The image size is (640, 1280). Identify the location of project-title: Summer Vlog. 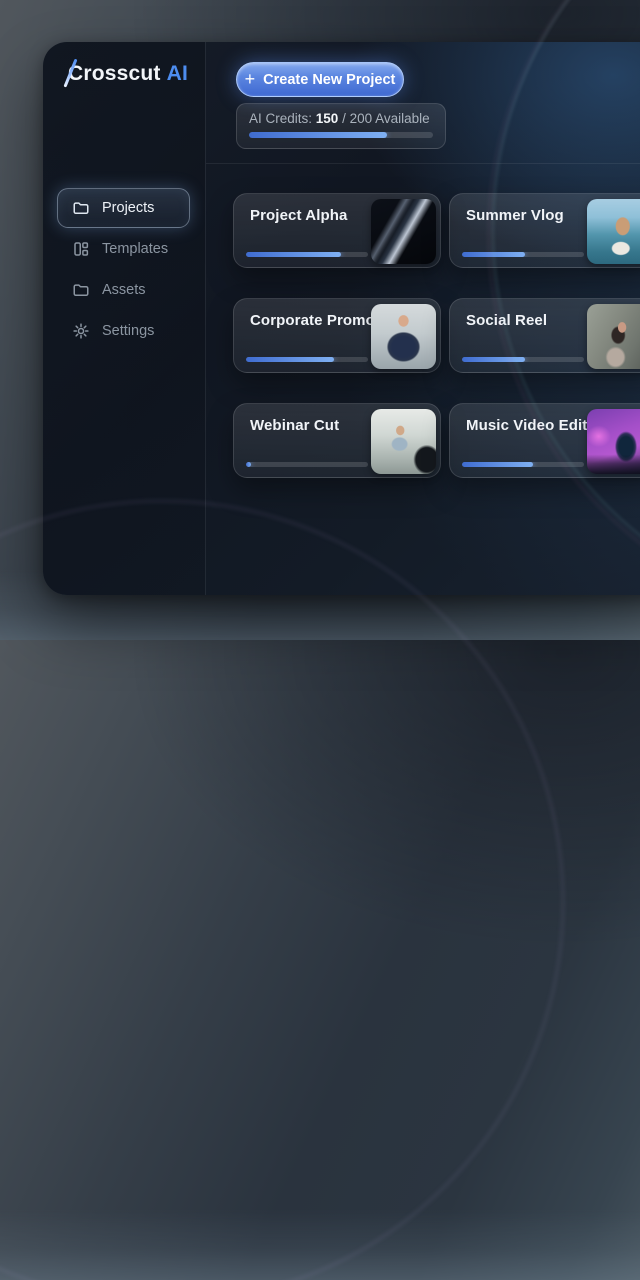
(515, 215).